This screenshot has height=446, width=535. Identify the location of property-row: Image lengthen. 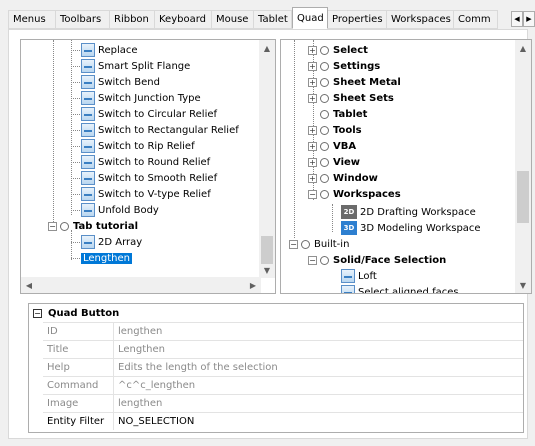
(283, 403).